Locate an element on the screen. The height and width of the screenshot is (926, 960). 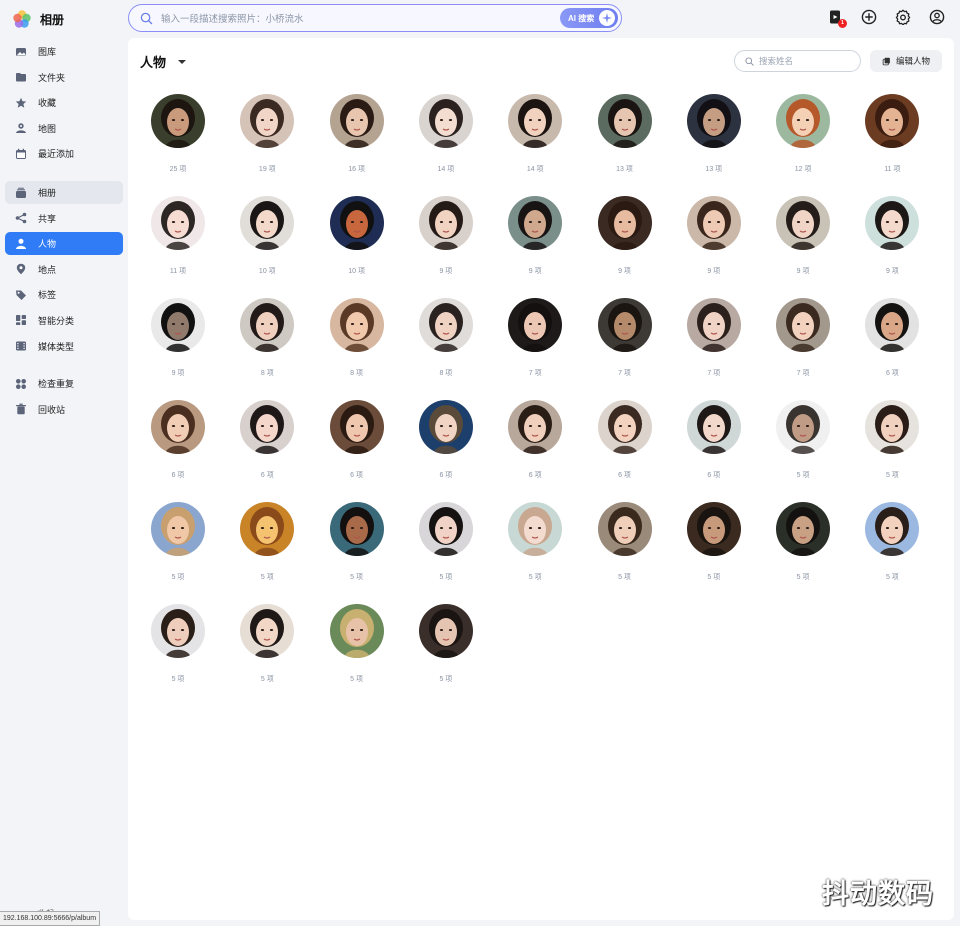
sidebar-item-places: 地点 is located at coordinates (64, 269).